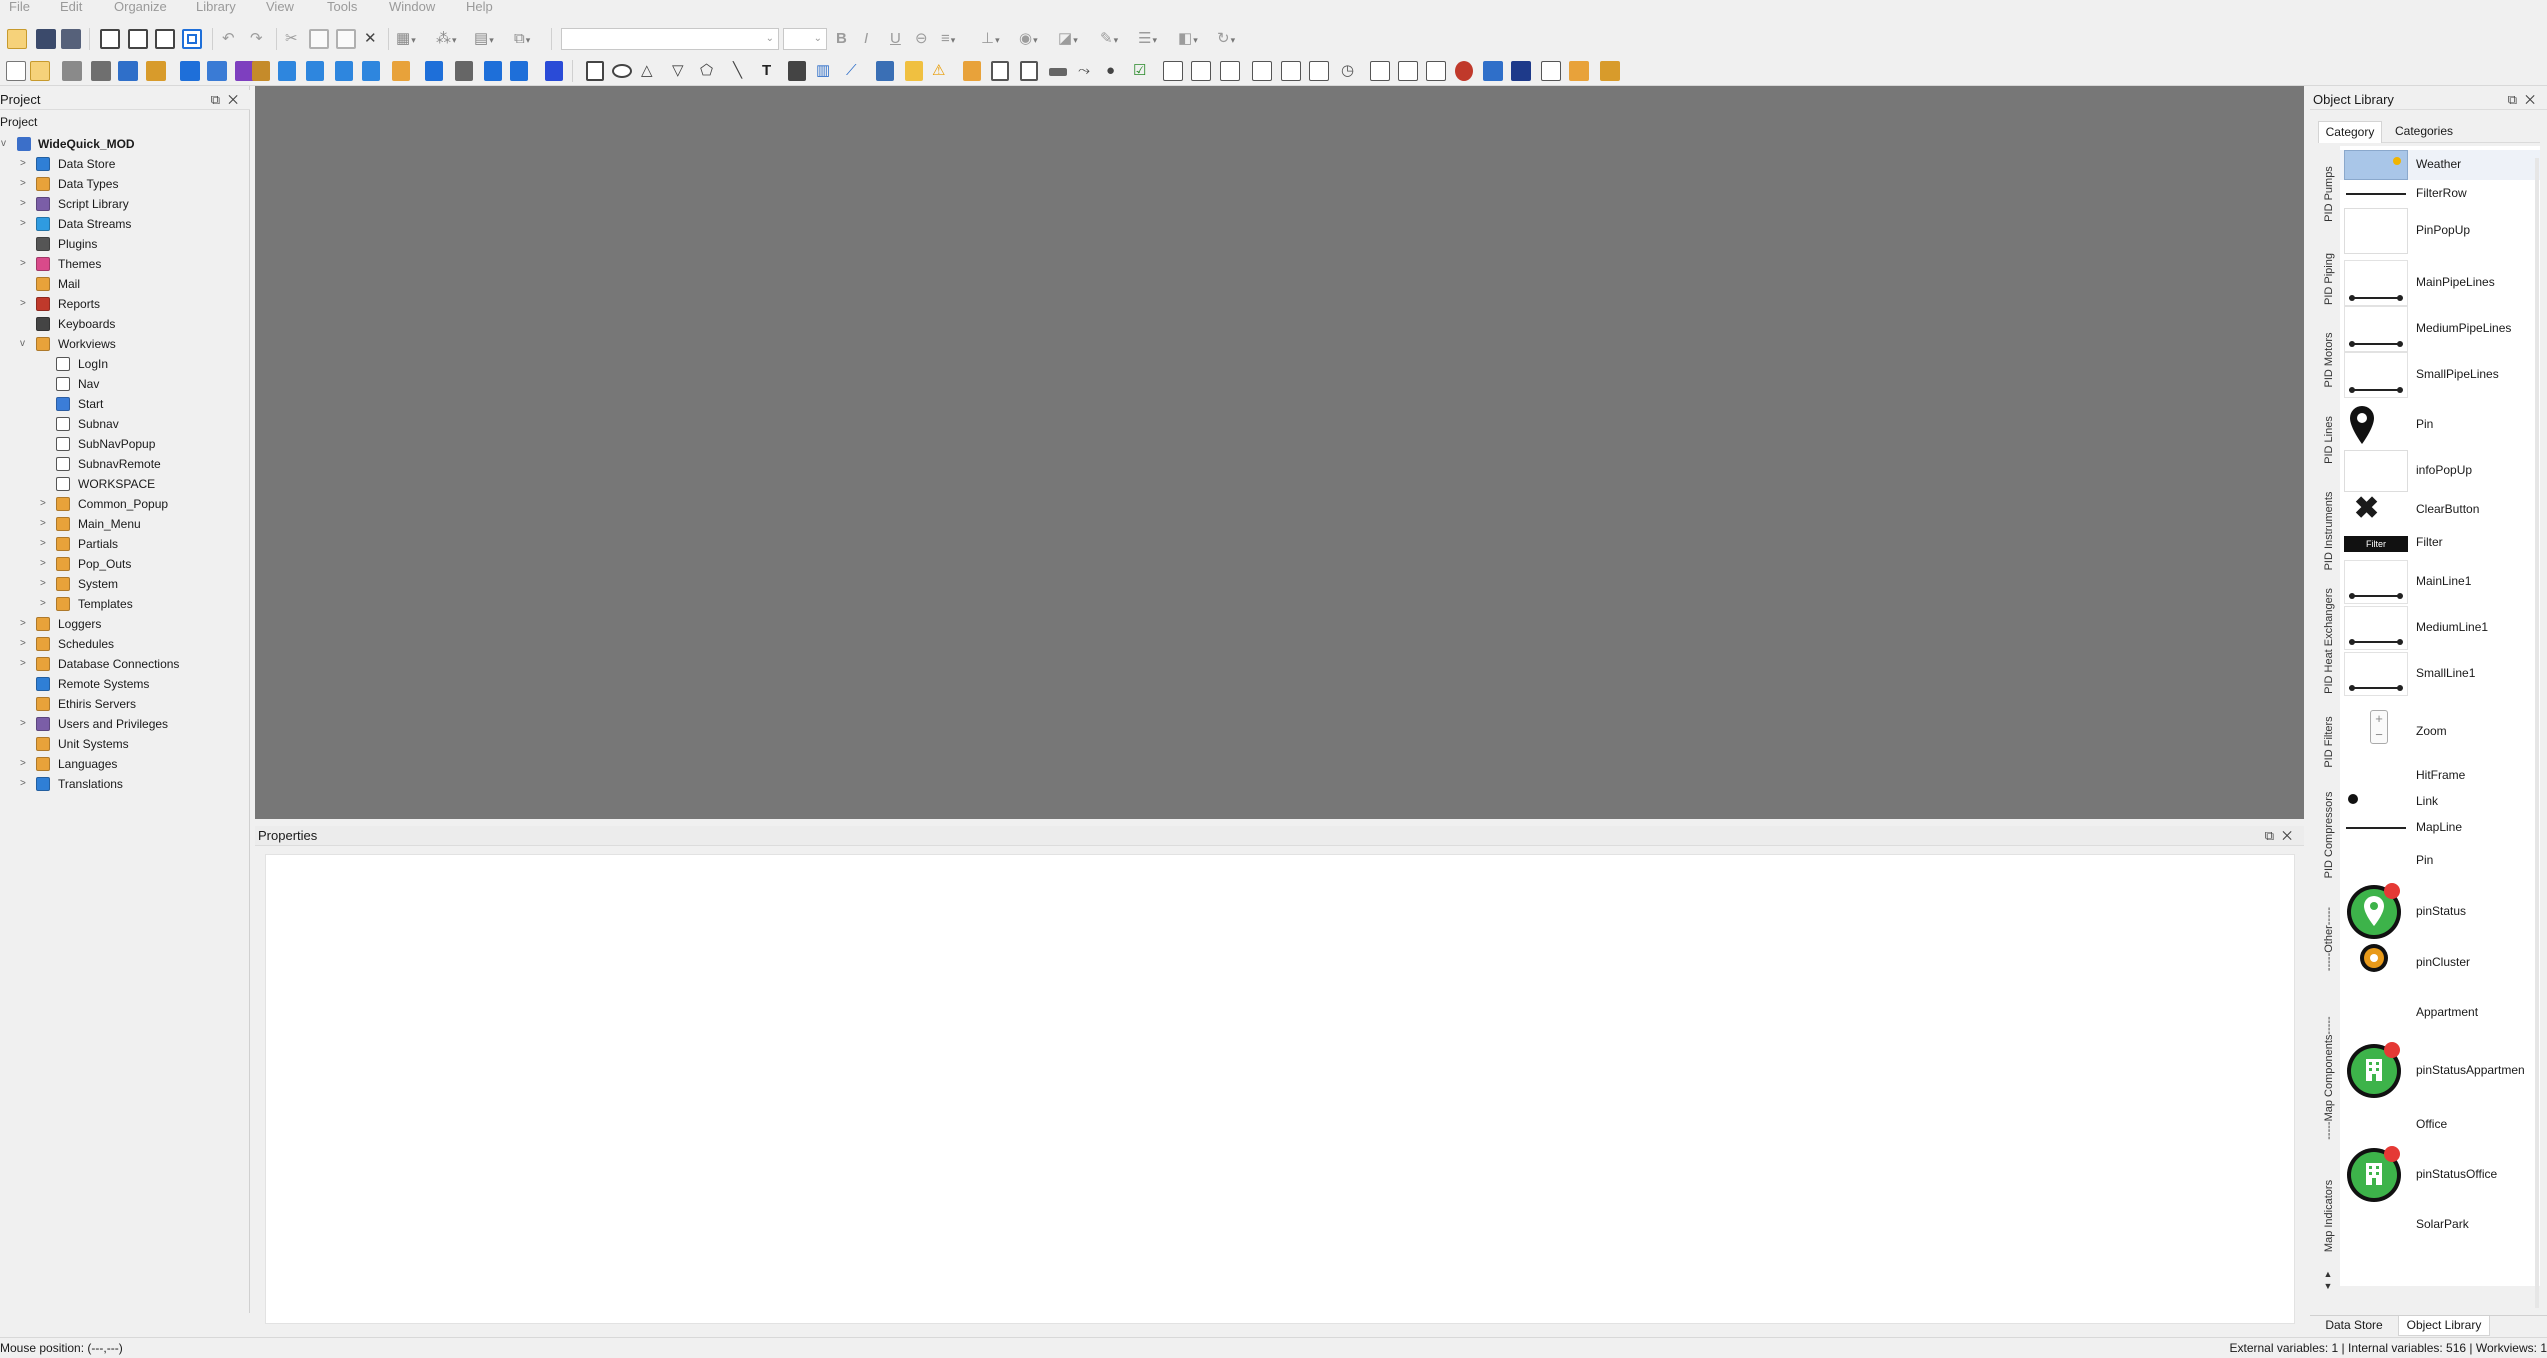  Describe the element at coordinates (125, 164) in the screenshot. I see `tree-item: >Data Store` at that location.